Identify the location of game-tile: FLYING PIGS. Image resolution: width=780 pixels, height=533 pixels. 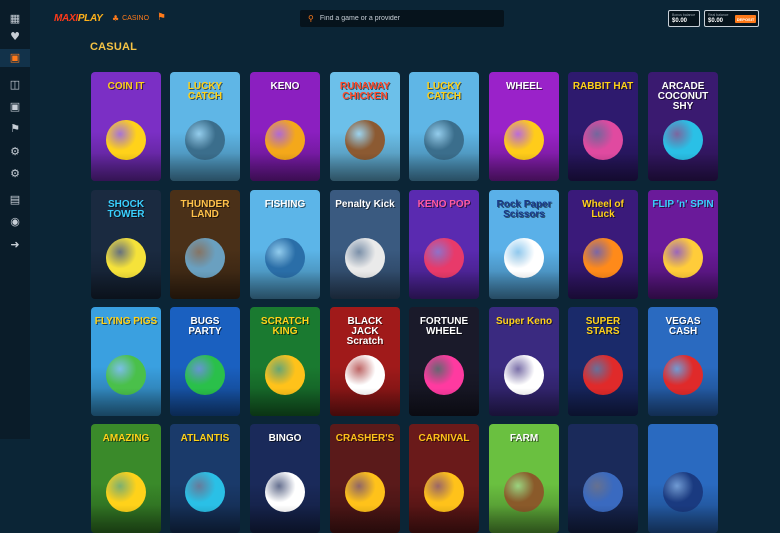
(126, 361).